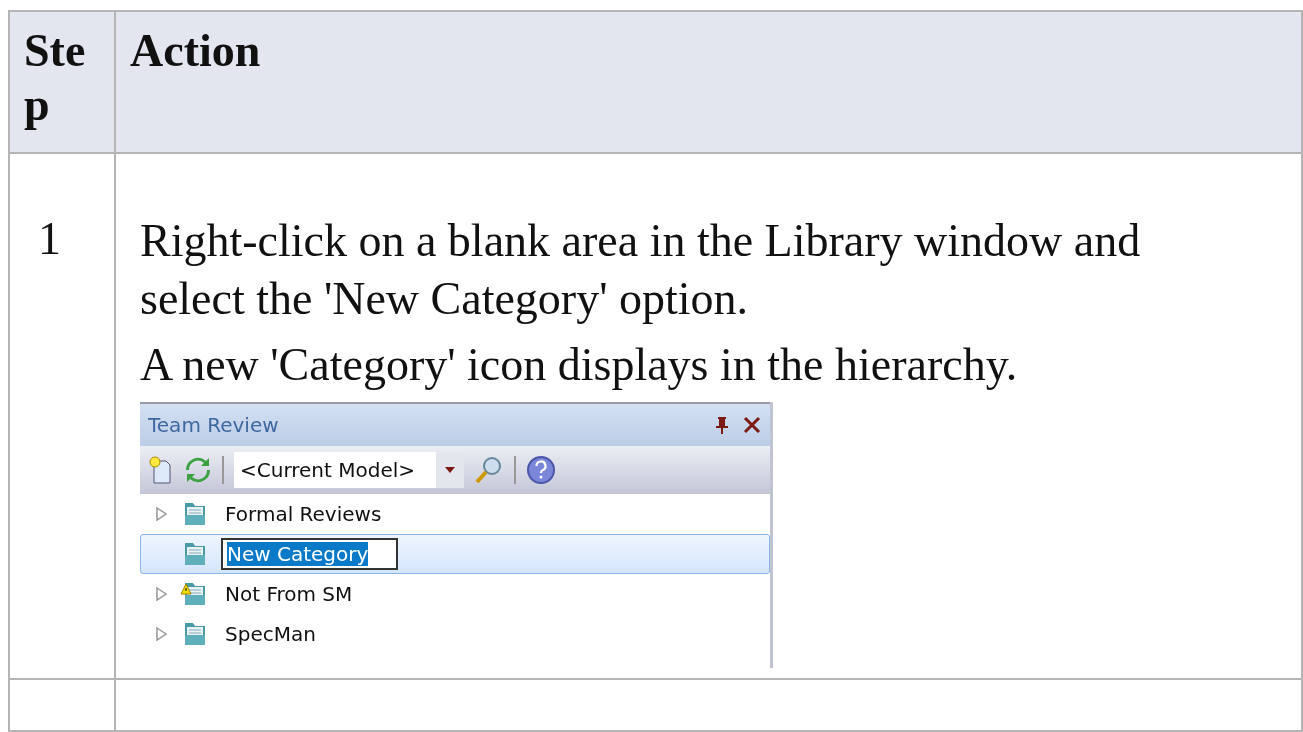 This screenshot has height=732, width=1303. I want to click on caret-icon, so click(450, 470).